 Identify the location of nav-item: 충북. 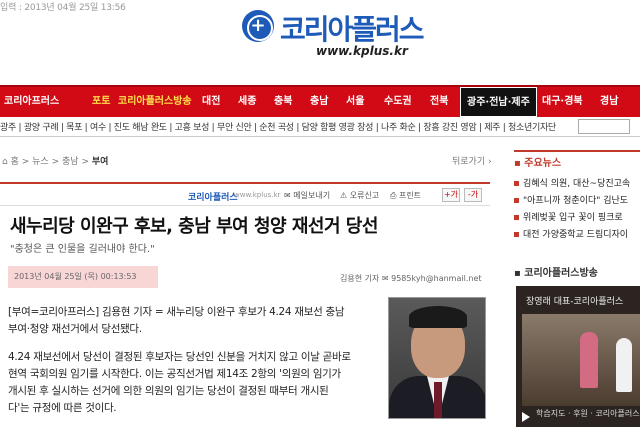
(283, 102).